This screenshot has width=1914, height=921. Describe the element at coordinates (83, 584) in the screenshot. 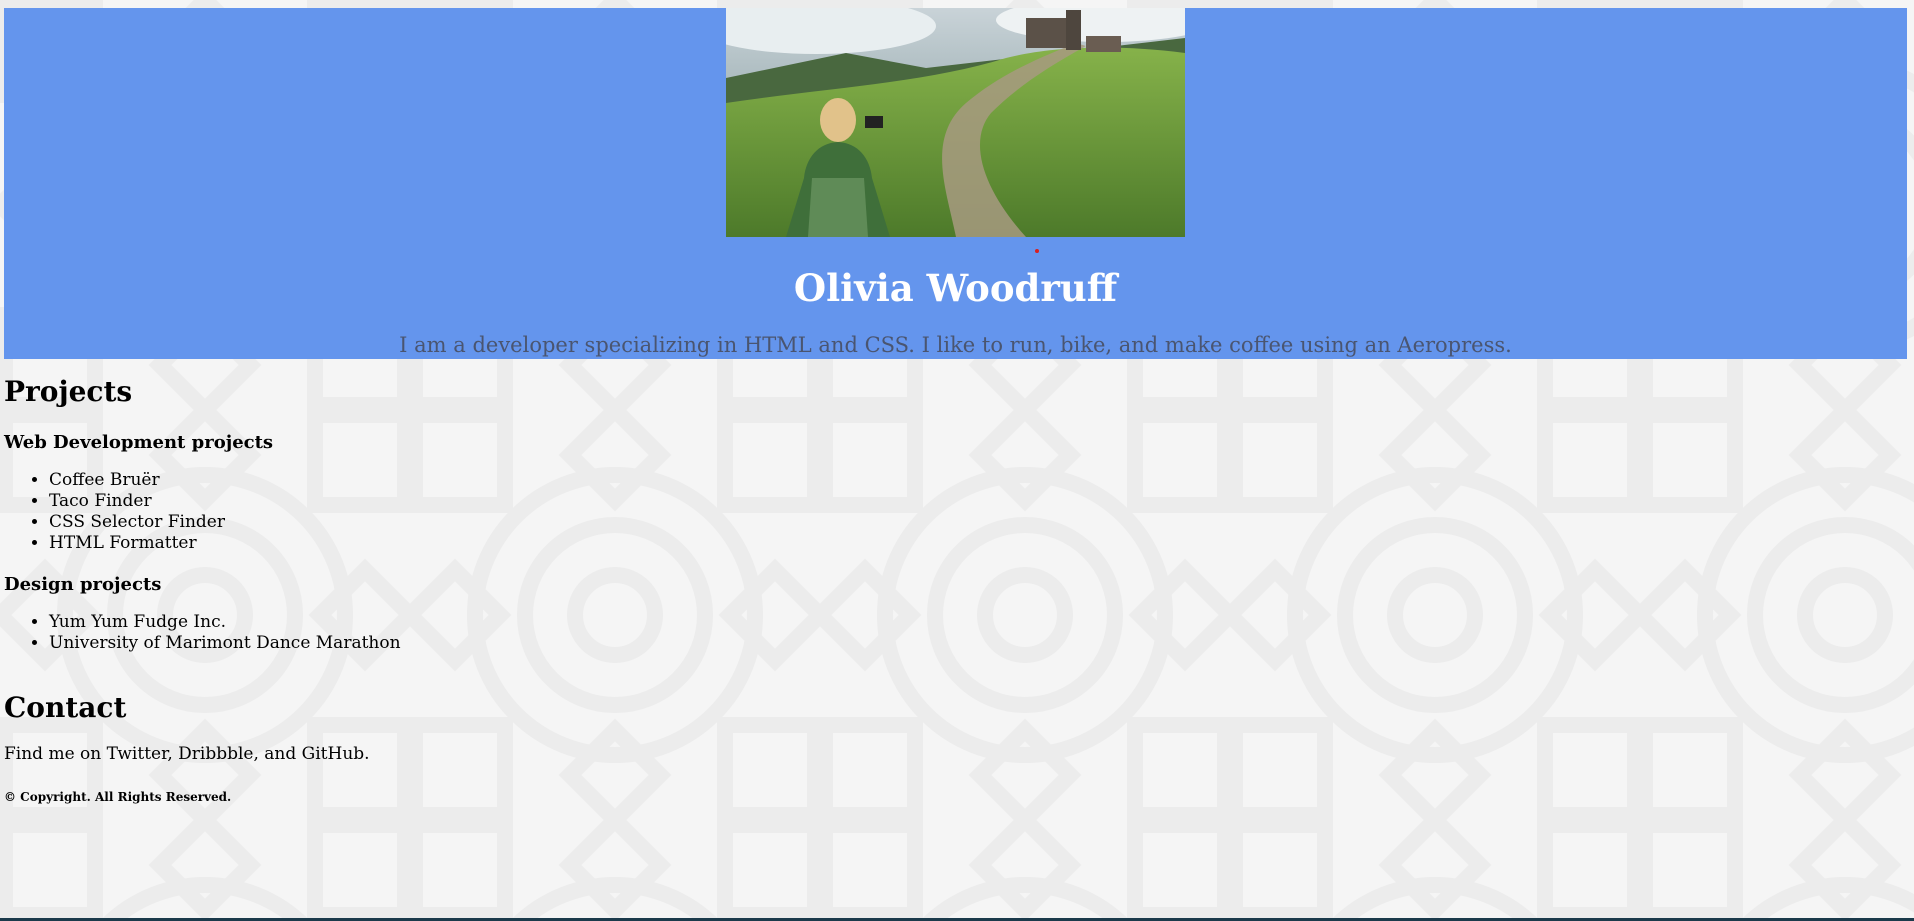

I see `design-projects-heading: Design projects` at that location.